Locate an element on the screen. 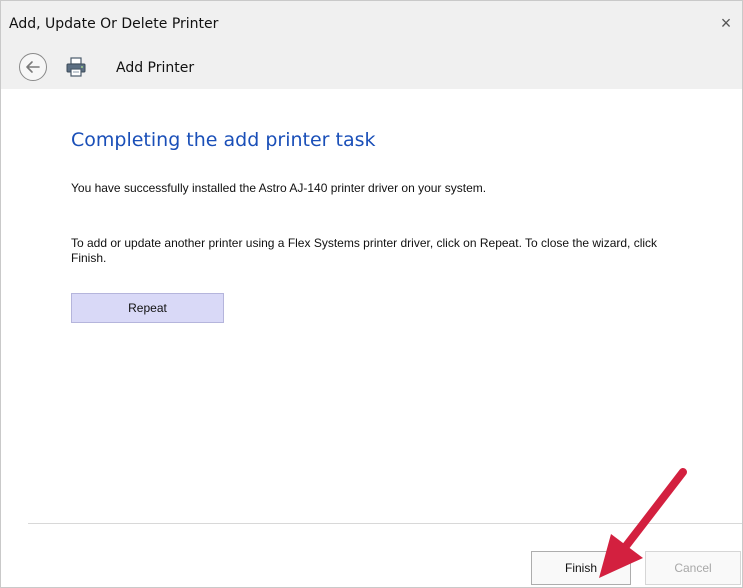 This screenshot has width=743, height=588. annotation-arrow-icon is located at coordinates (643, 523).